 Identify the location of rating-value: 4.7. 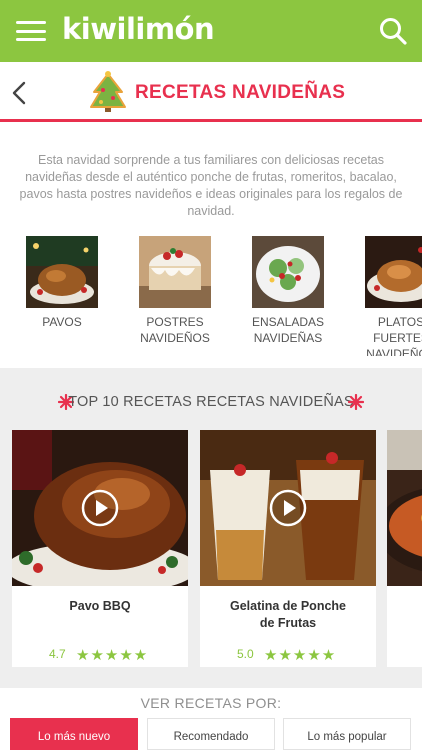
(57, 654).